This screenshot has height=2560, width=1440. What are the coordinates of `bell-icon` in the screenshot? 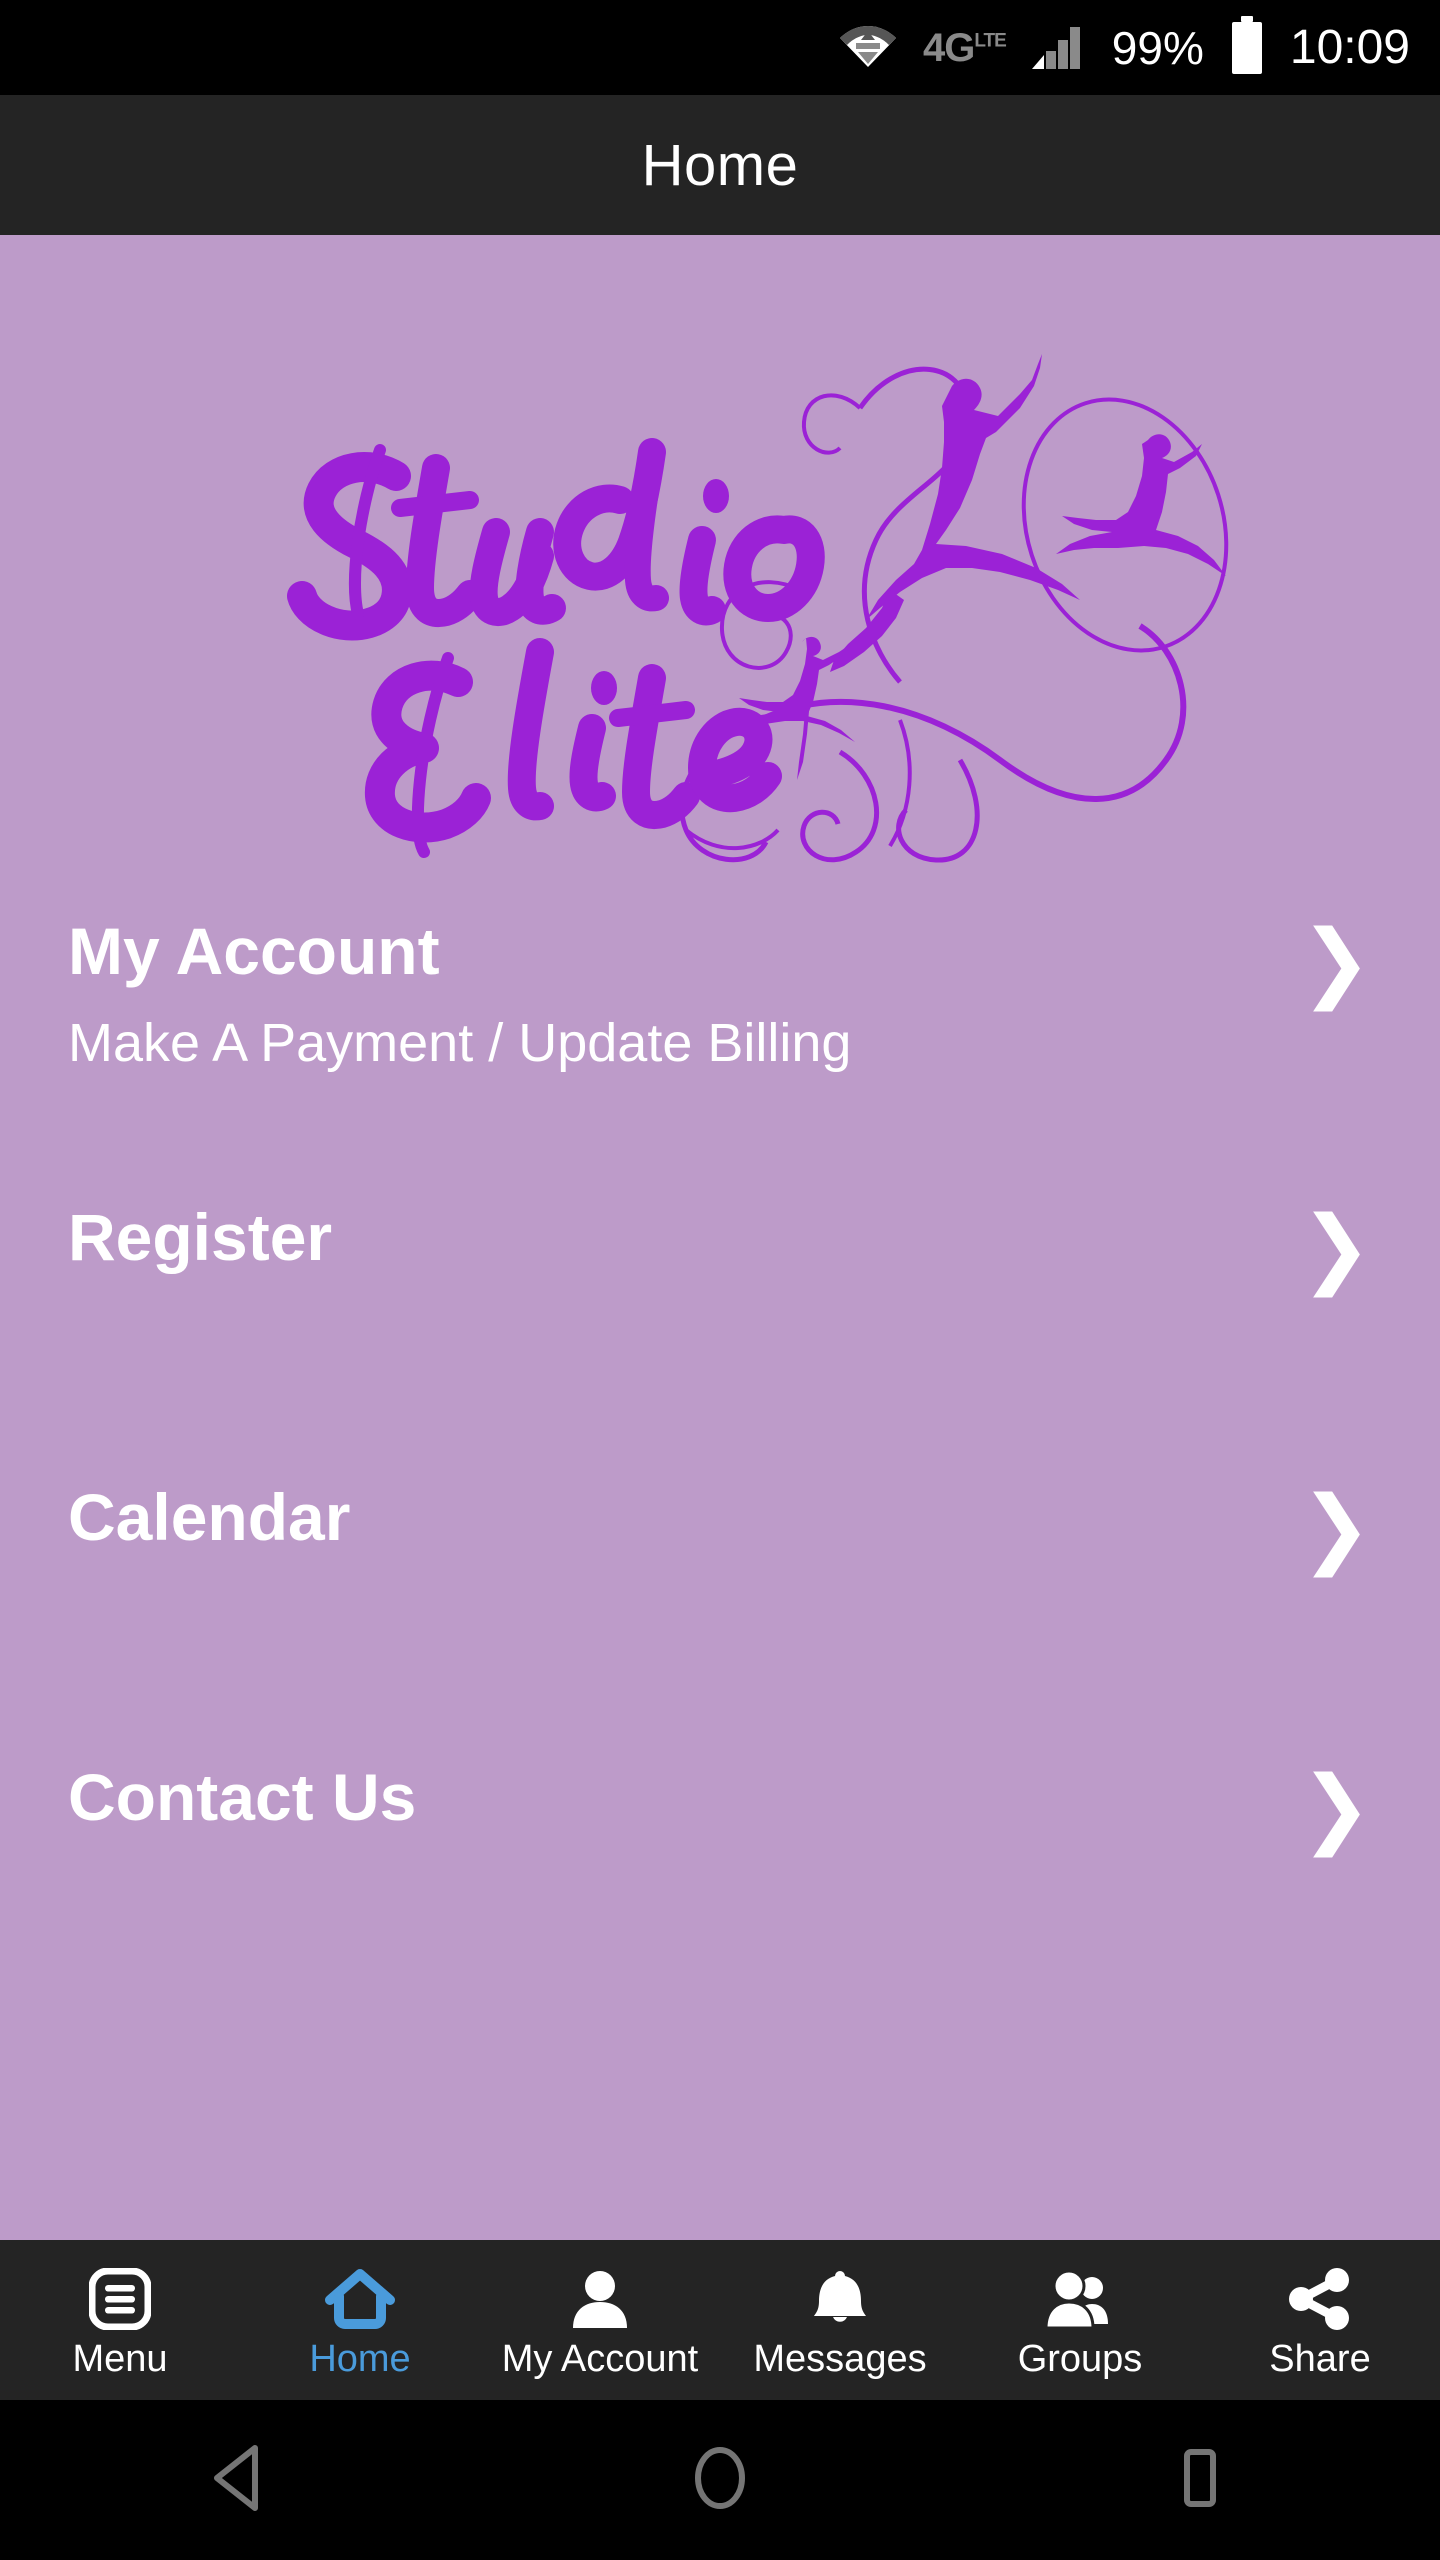 It's located at (840, 2299).